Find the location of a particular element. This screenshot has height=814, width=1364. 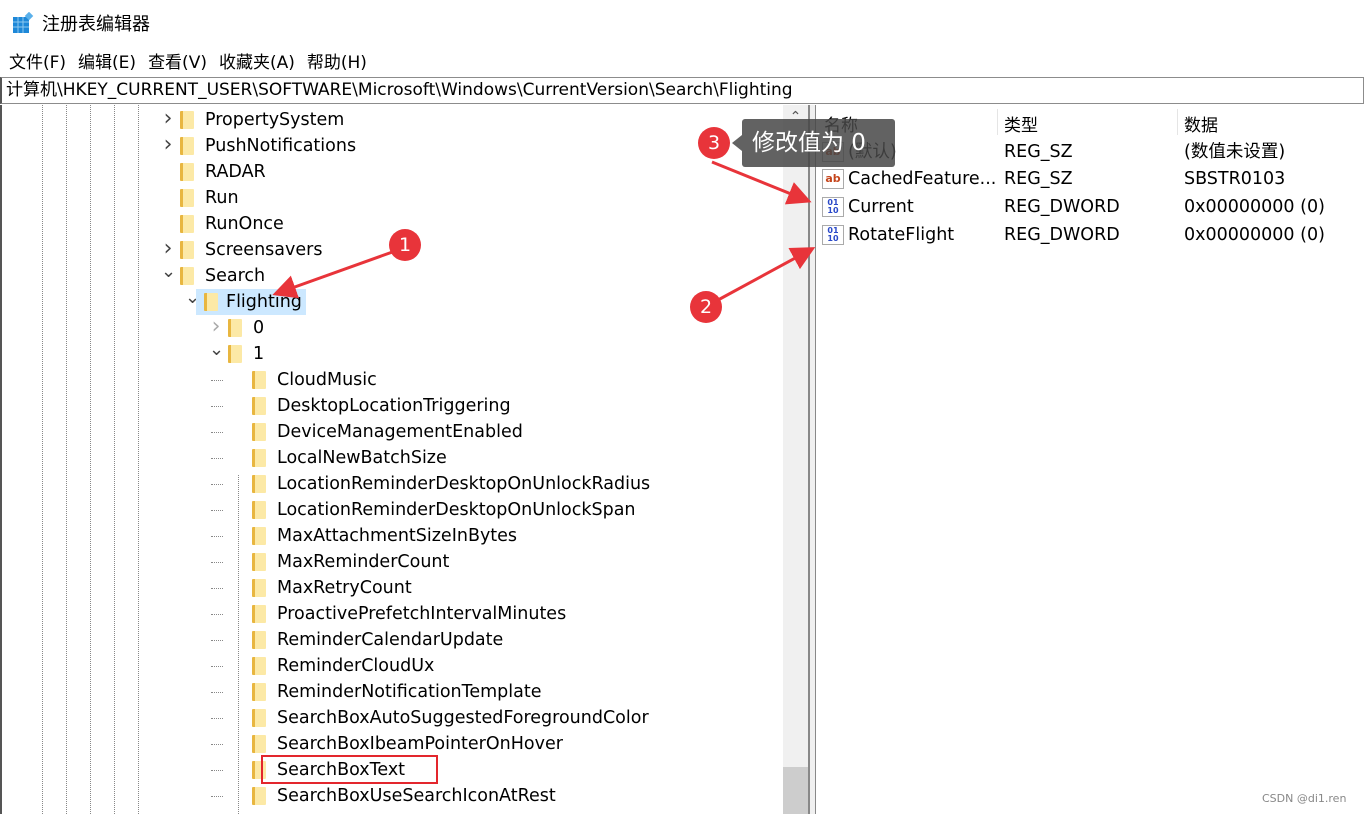

scroll-thumb is located at coordinates (795, 790).